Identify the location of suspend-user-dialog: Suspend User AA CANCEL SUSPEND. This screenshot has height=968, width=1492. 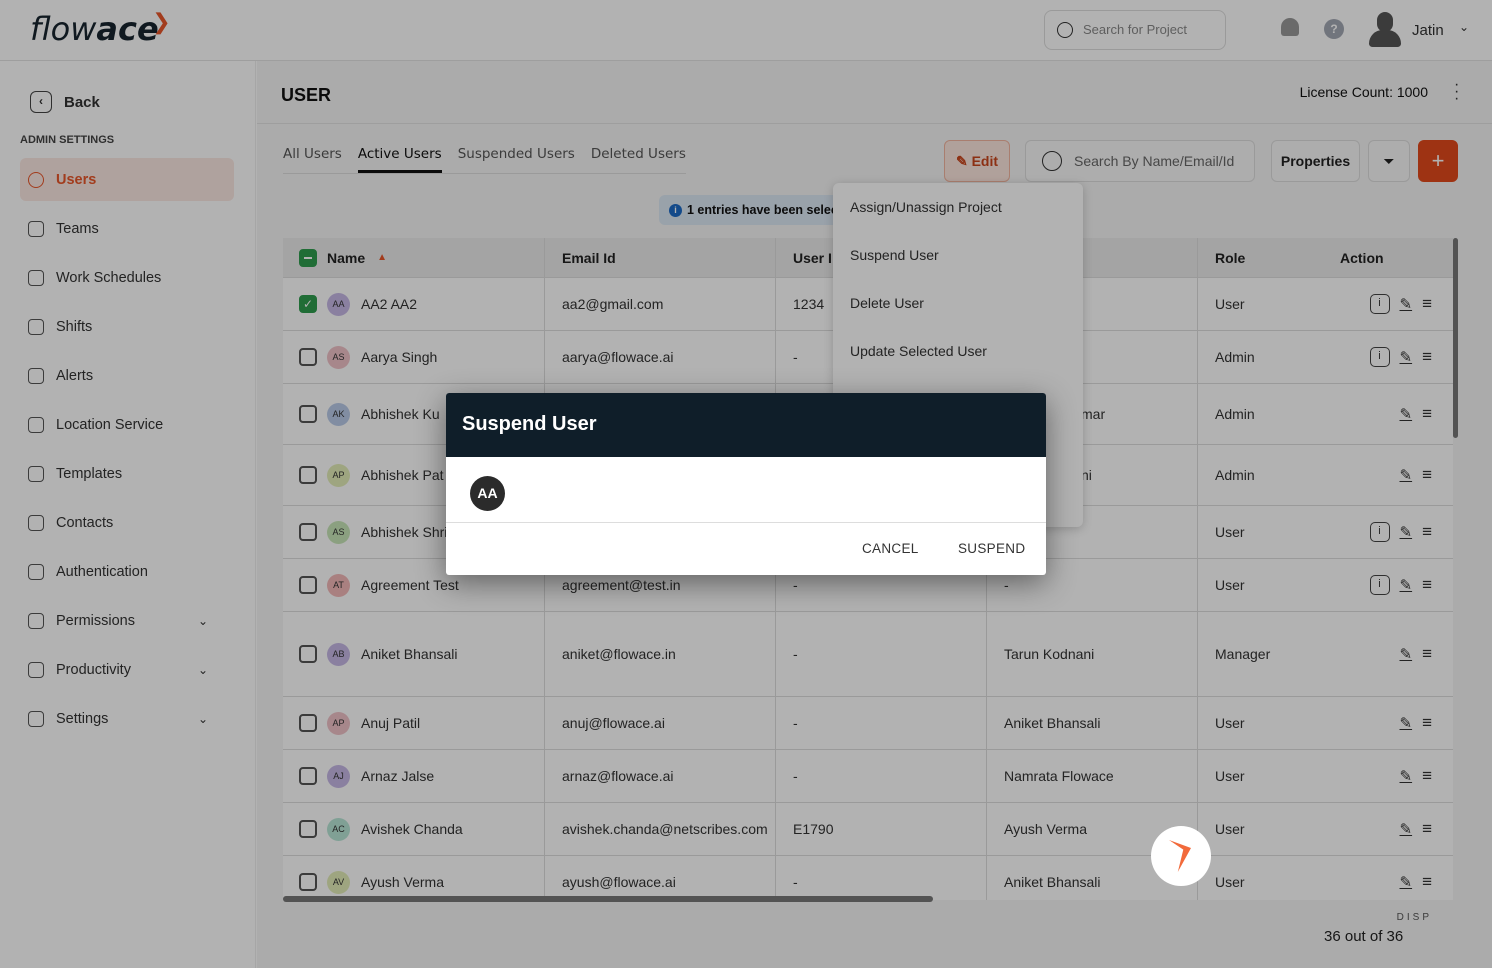
(746, 484).